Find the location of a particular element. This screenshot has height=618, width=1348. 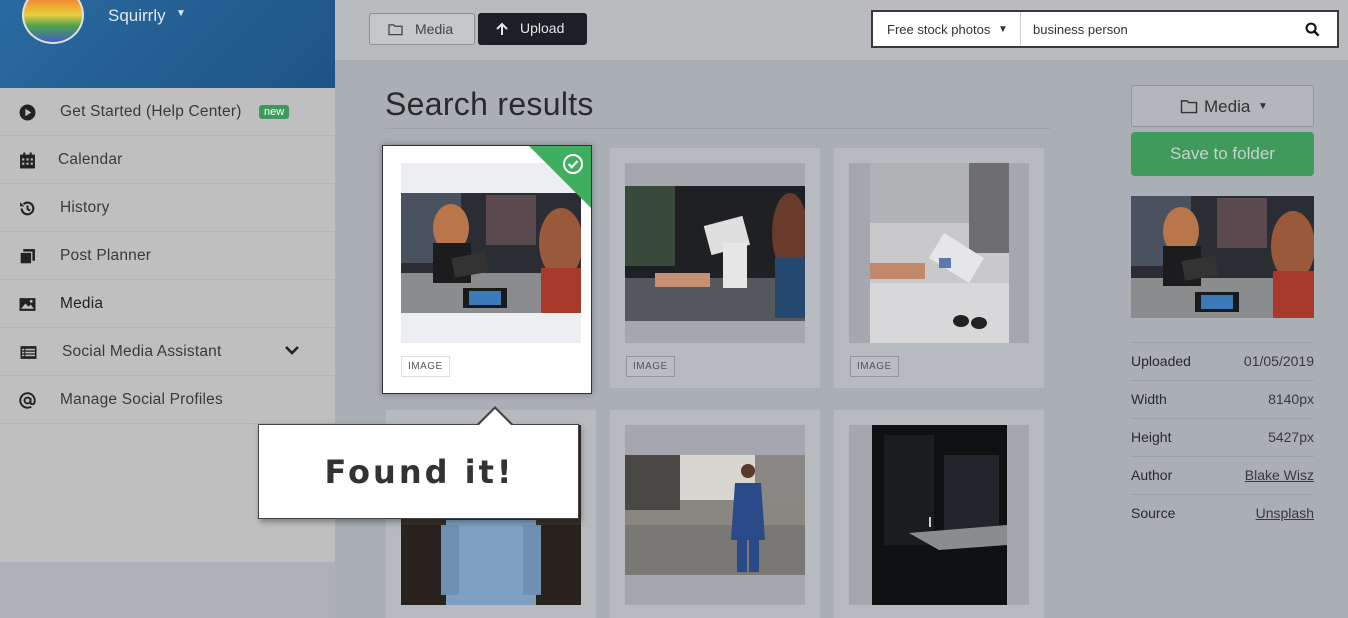

brand-name: Squirrly is located at coordinates (137, 16).